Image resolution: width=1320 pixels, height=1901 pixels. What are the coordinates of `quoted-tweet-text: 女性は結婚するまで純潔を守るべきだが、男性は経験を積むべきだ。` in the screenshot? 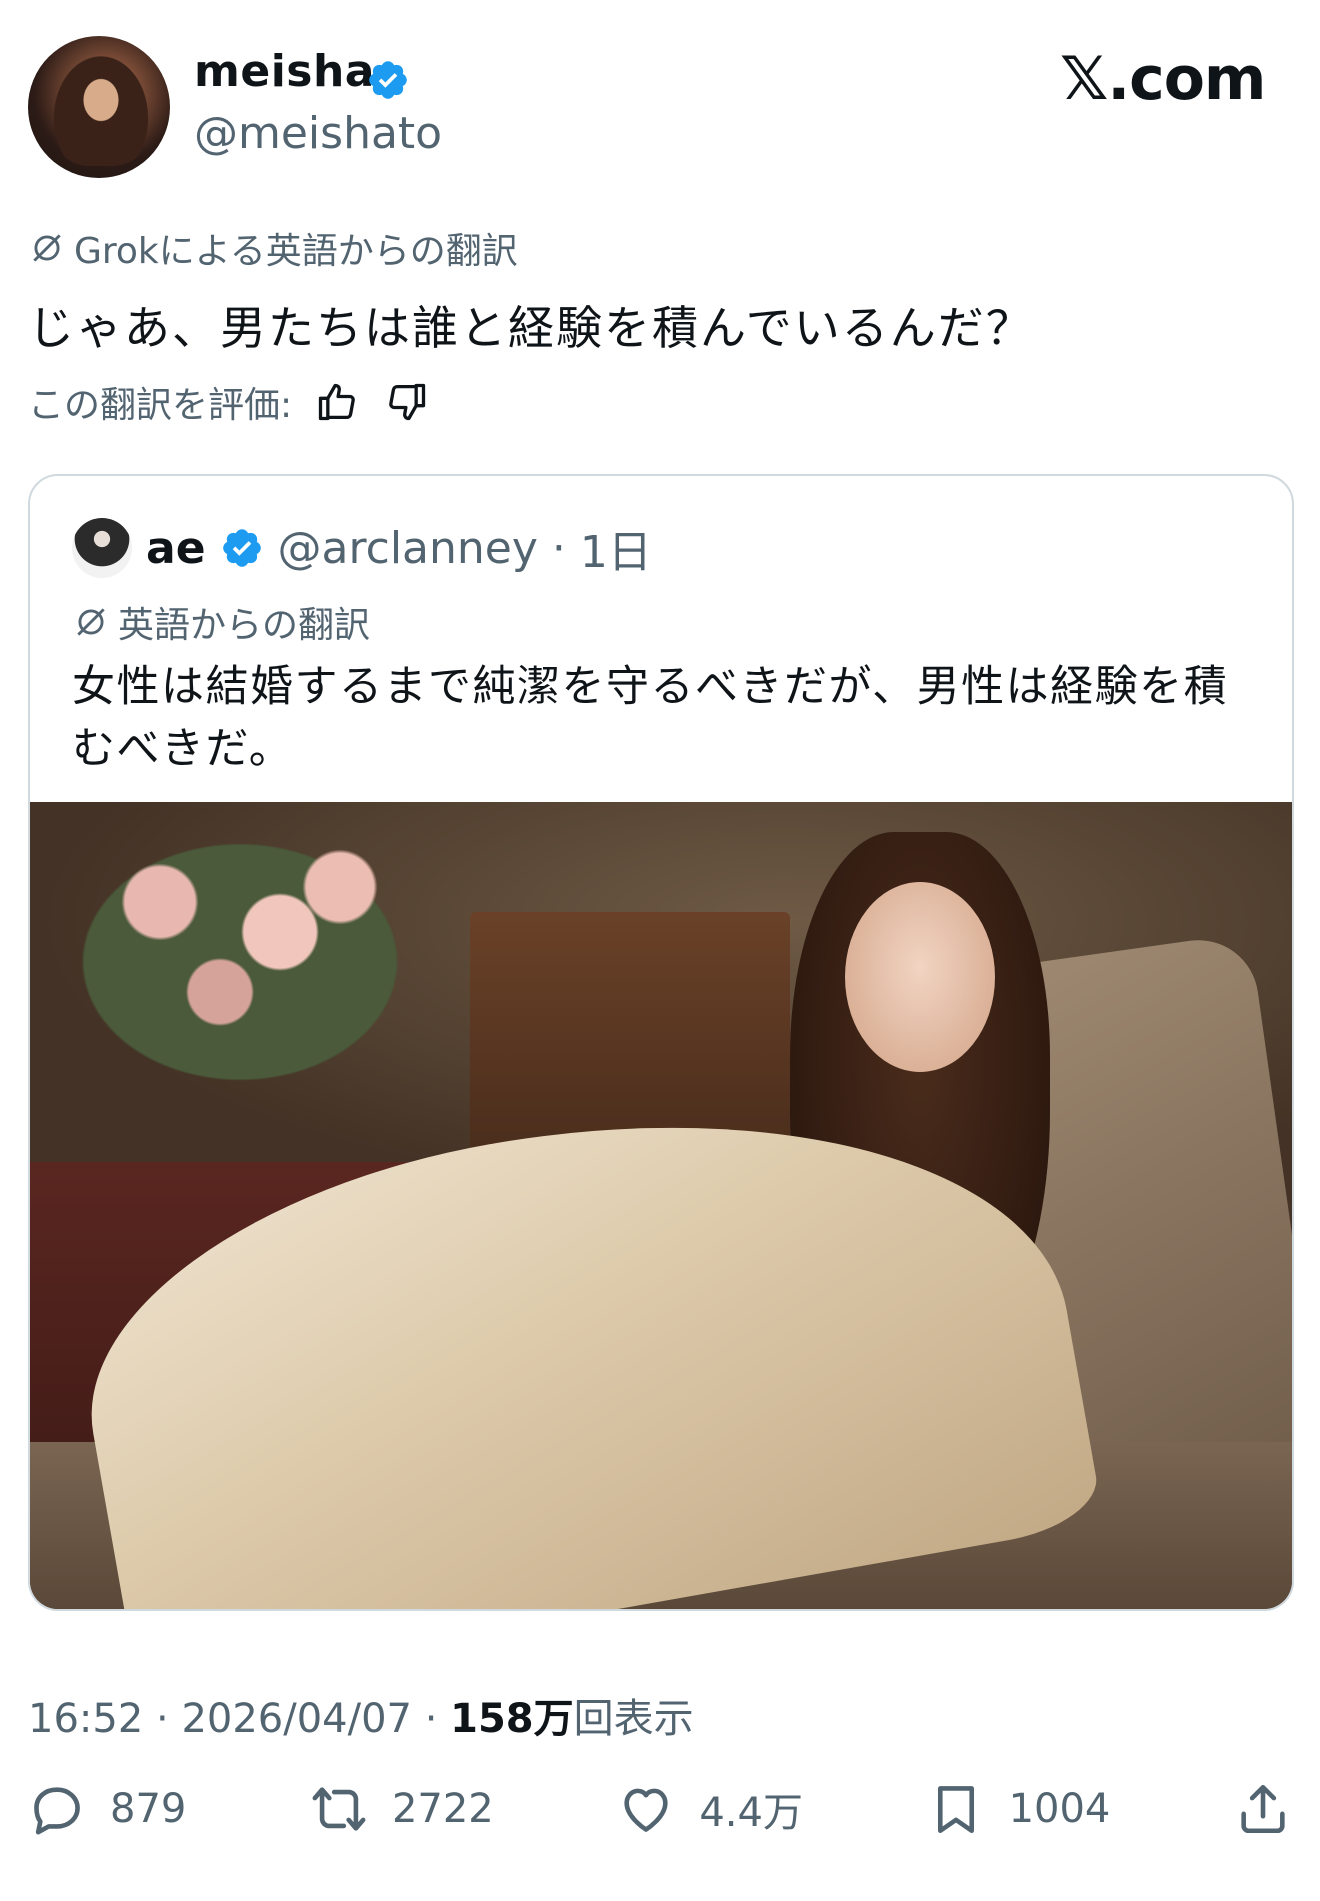 It's located at (650, 718).